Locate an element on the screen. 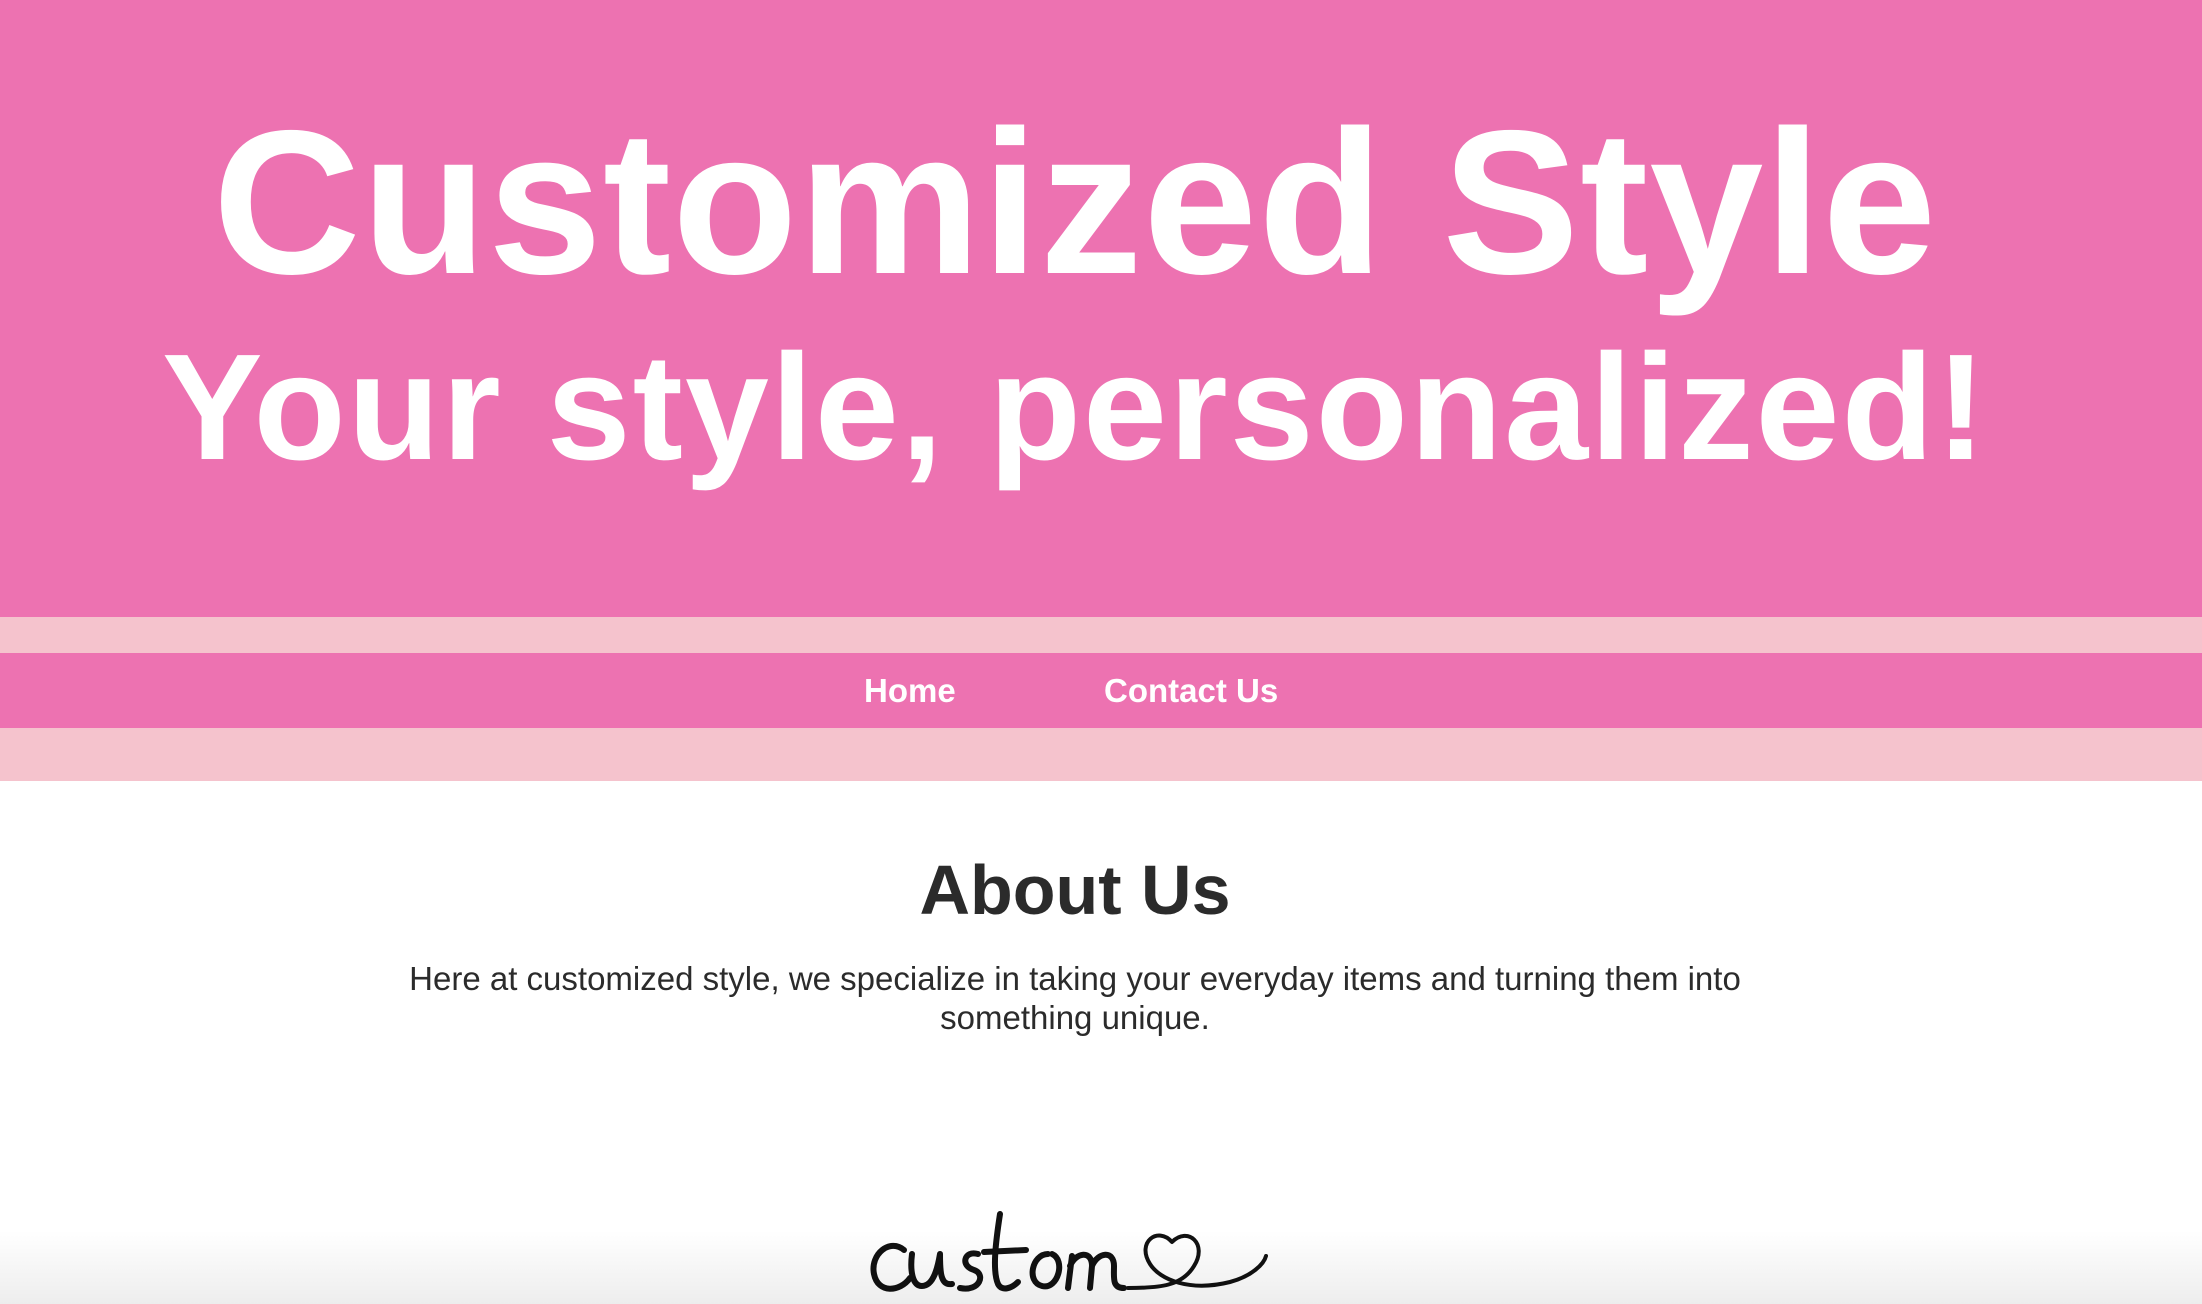 Image resolution: width=2202 pixels, height=1304 pixels. nav-top-band is located at coordinates (1101, 635).